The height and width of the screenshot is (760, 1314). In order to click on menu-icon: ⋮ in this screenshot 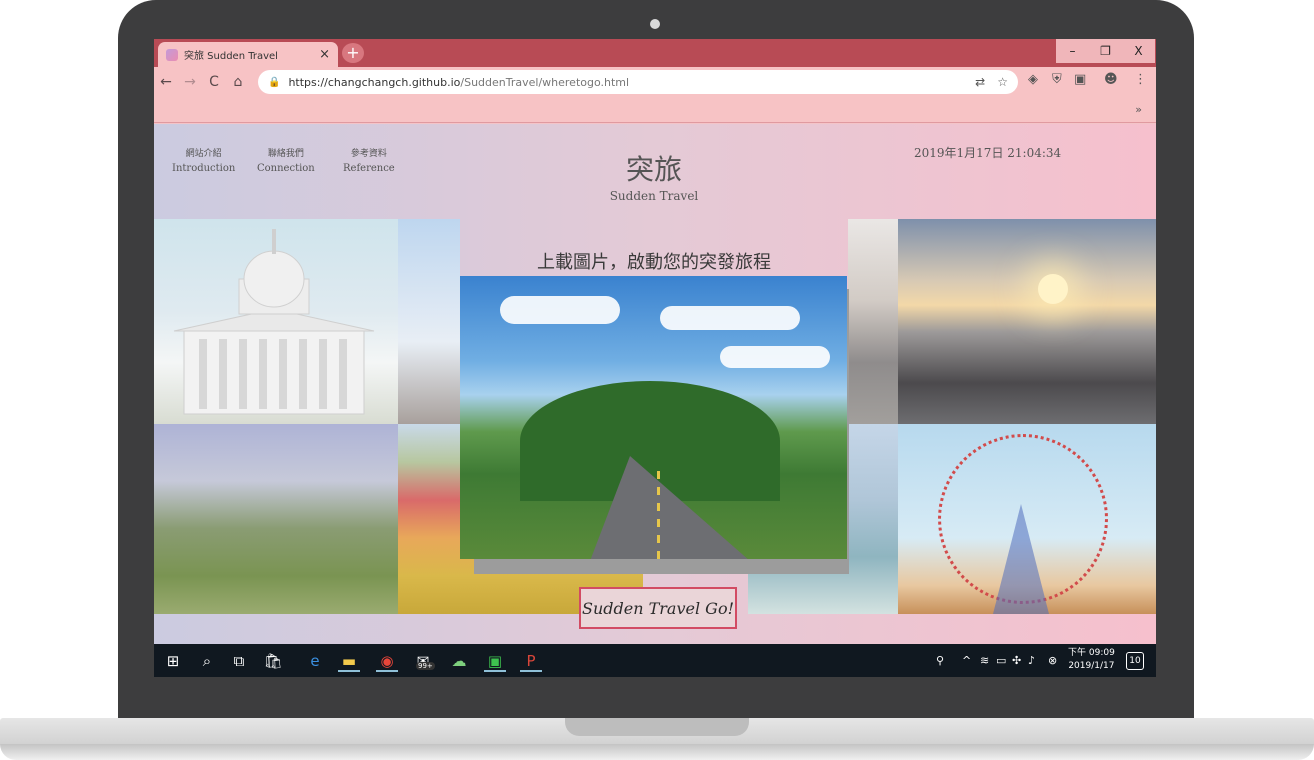, I will do `click(1140, 79)`.